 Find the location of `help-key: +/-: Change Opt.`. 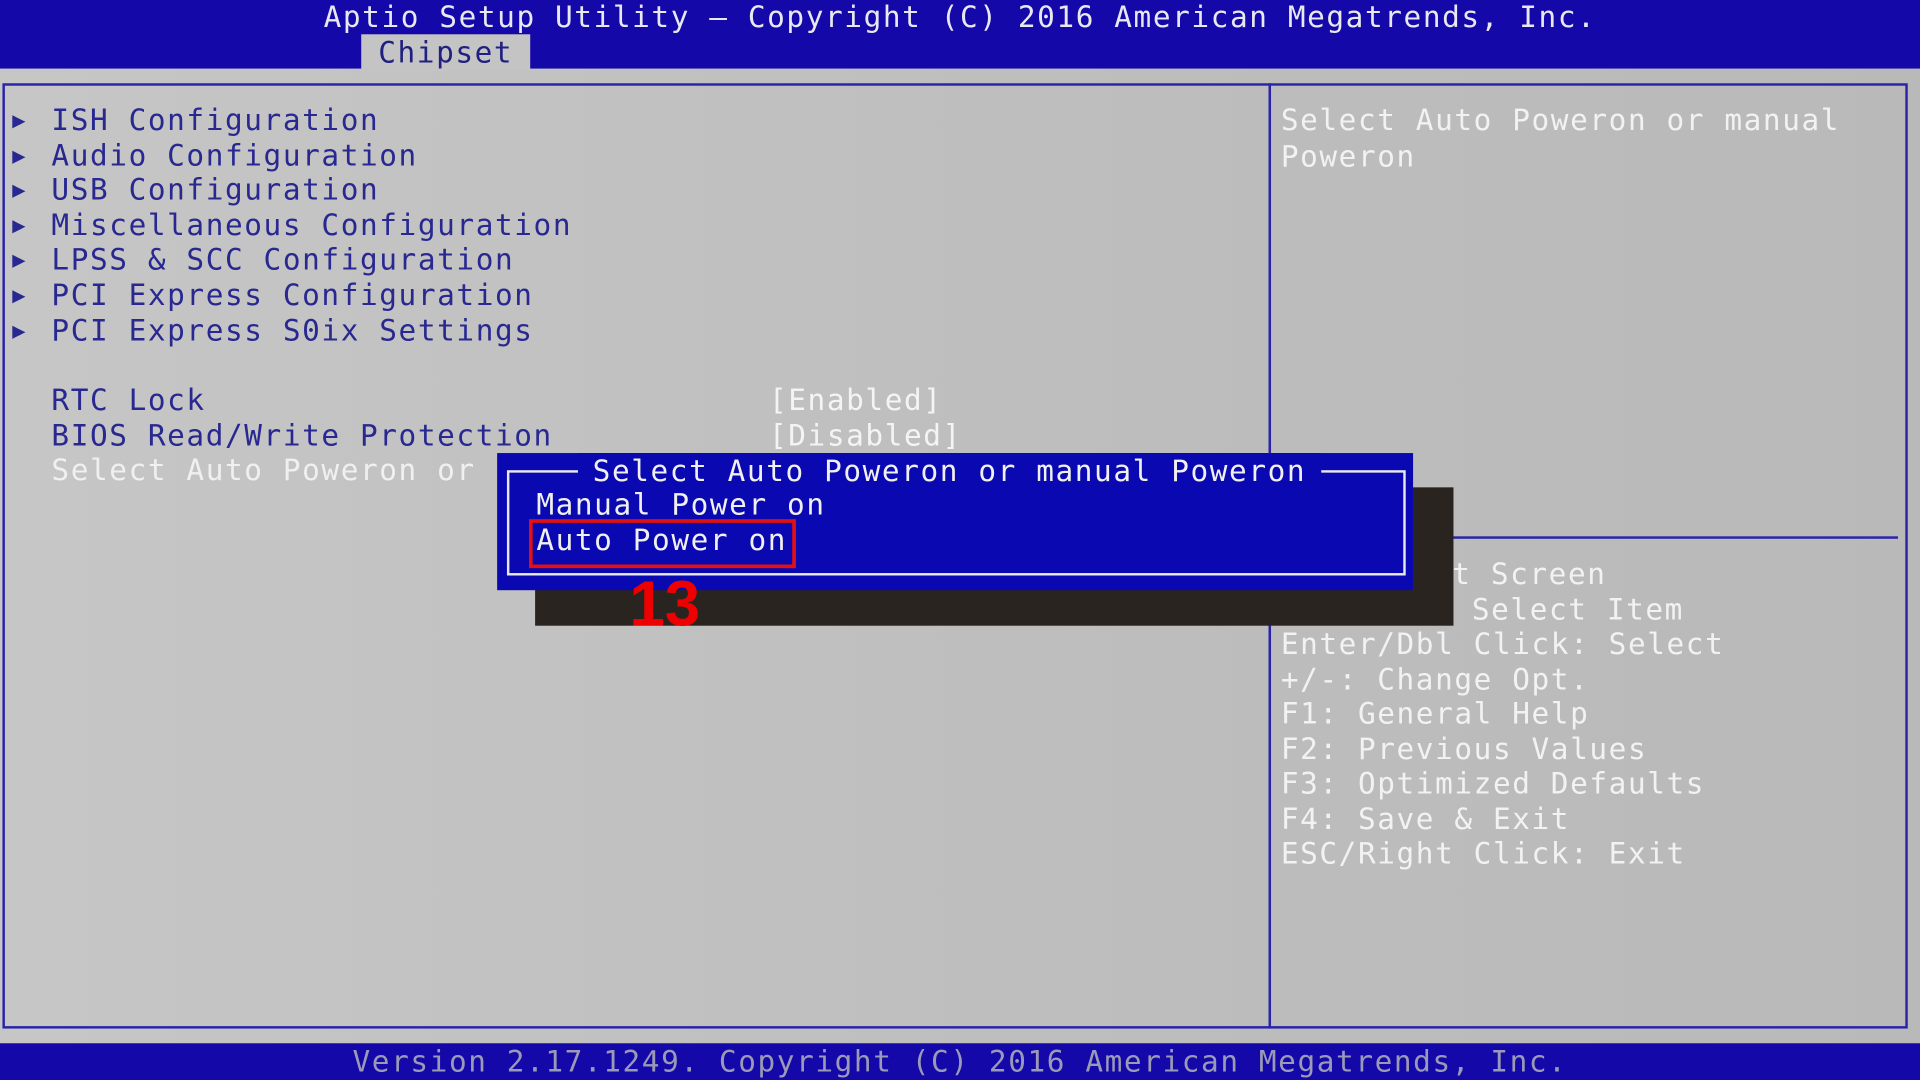

help-key: +/-: Change Opt. is located at coordinates (1435, 679).